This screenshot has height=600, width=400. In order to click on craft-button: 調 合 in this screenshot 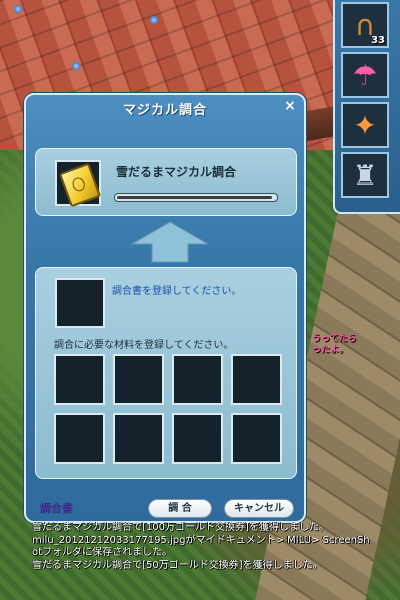, I will do `click(180, 508)`.